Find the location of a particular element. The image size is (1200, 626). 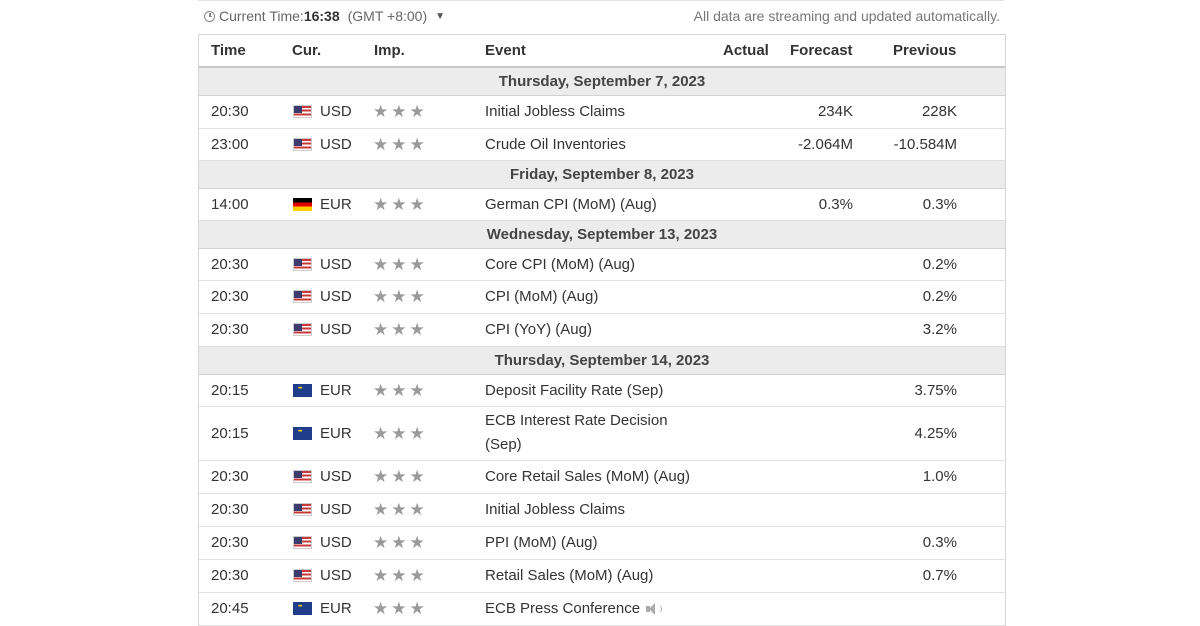

table-row: 20:30 USD ★★★ Initial Jobless Claims is located at coordinates (602, 510).